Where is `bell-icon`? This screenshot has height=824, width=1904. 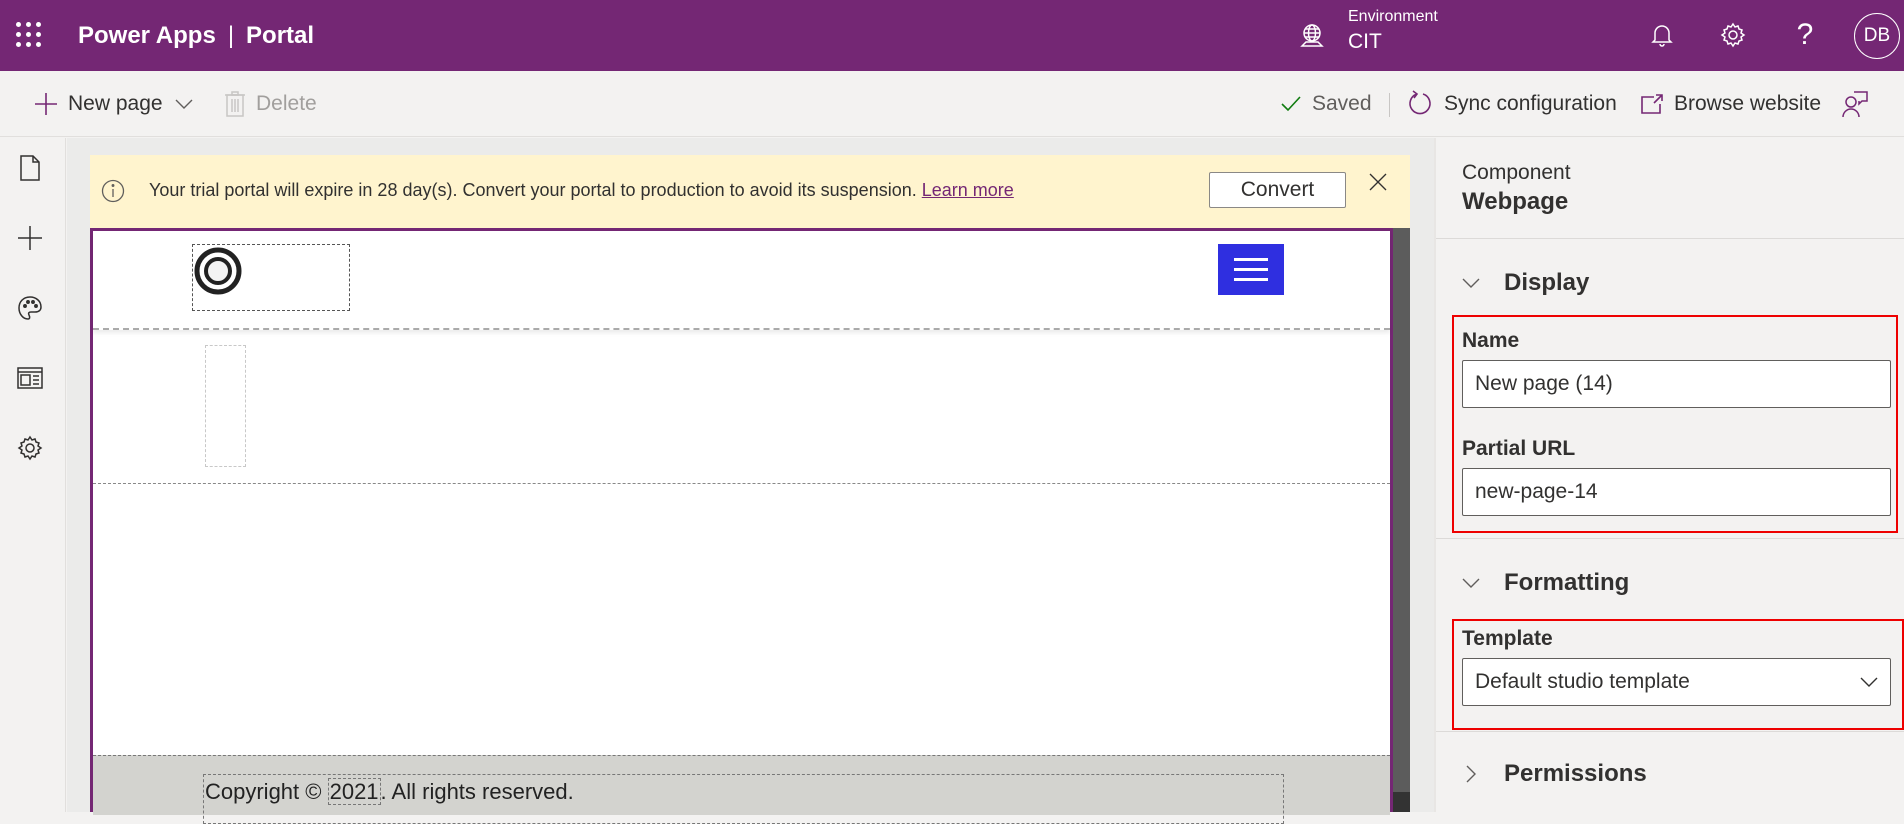
bell-icon is located at coordinates (1662, 35).